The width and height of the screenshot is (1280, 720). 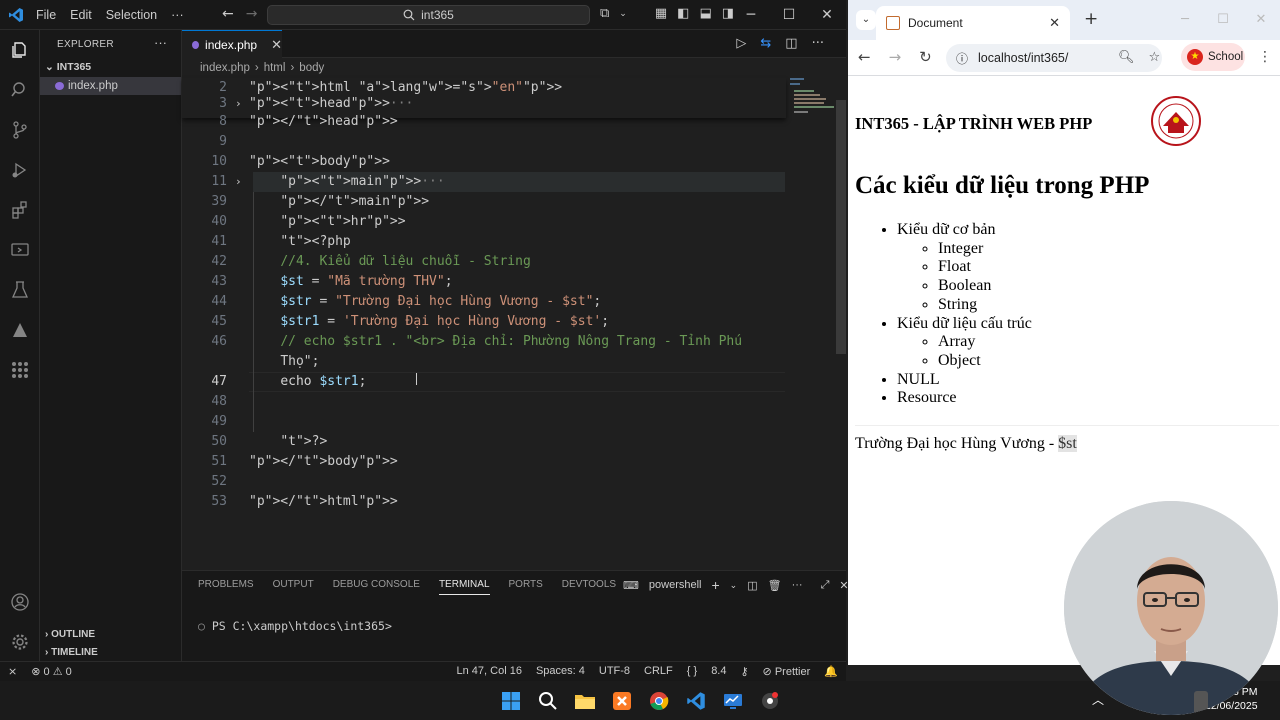 I want to click on vscode-taskbar-icon, so click(x=695, y=700).